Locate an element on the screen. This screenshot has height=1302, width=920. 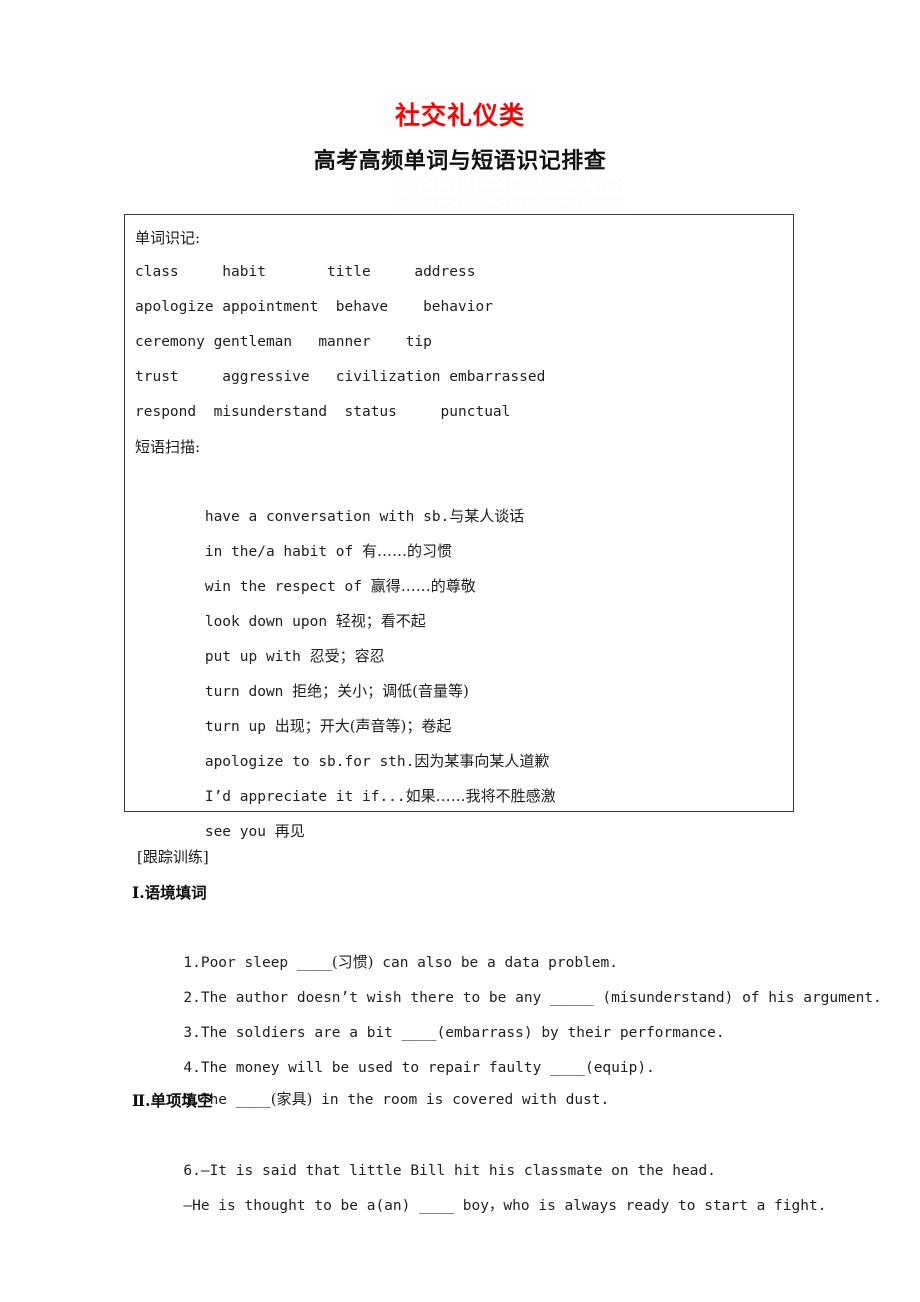
exercise-text: (embarrass) by their performance. is located at coordinates (580, 1033).